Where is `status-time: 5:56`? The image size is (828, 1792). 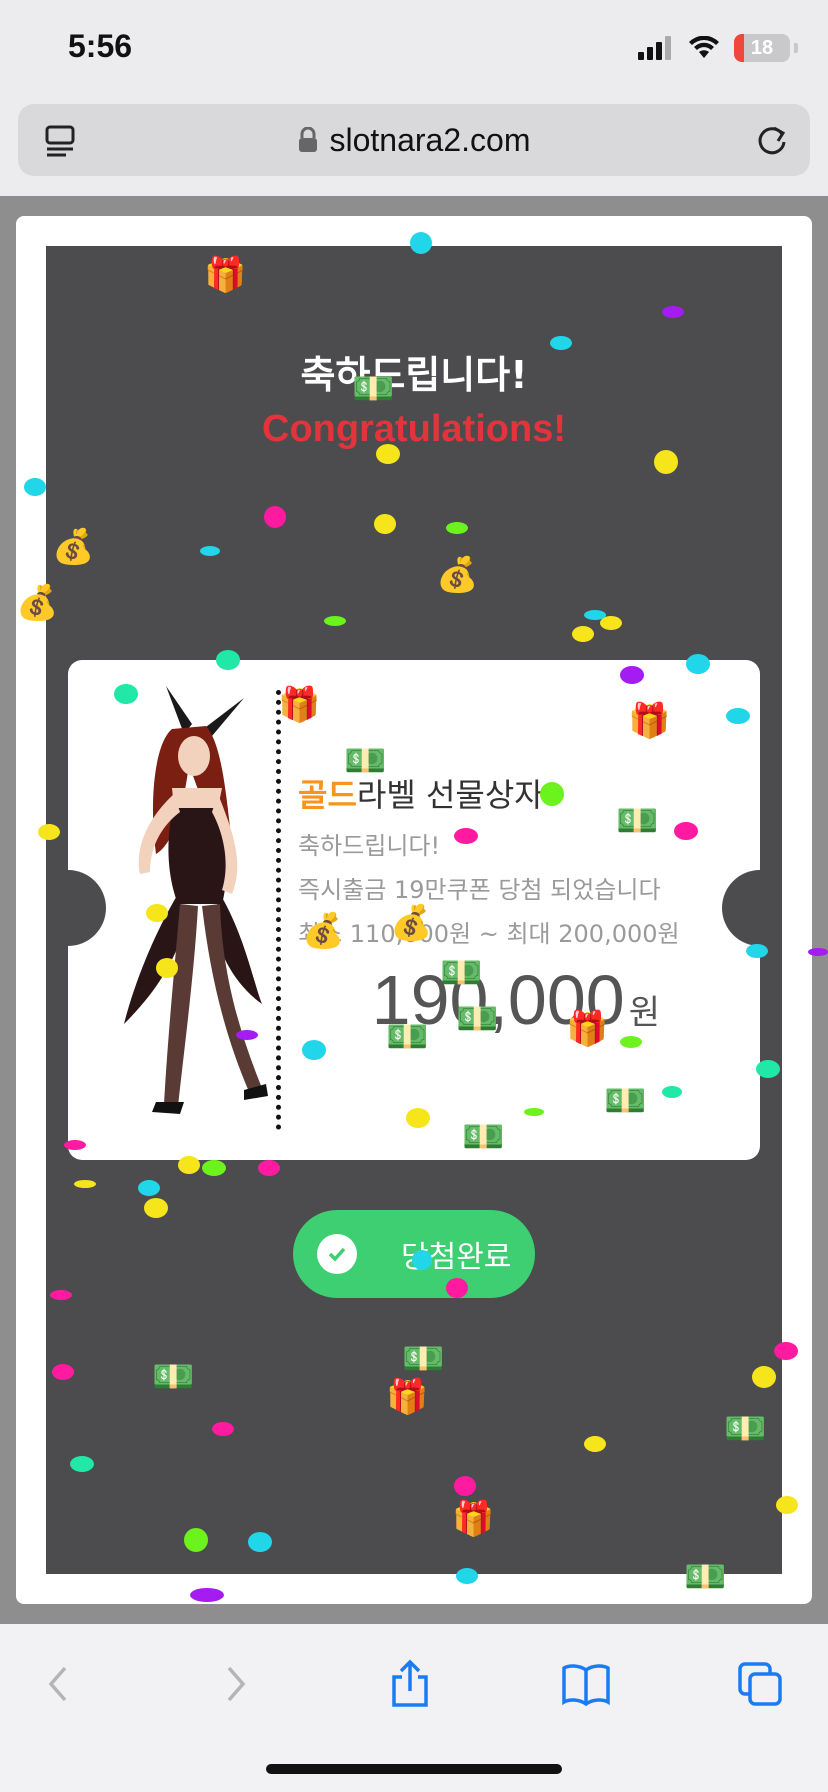
status-time: 5:56 is located at coordinates (100, 46).